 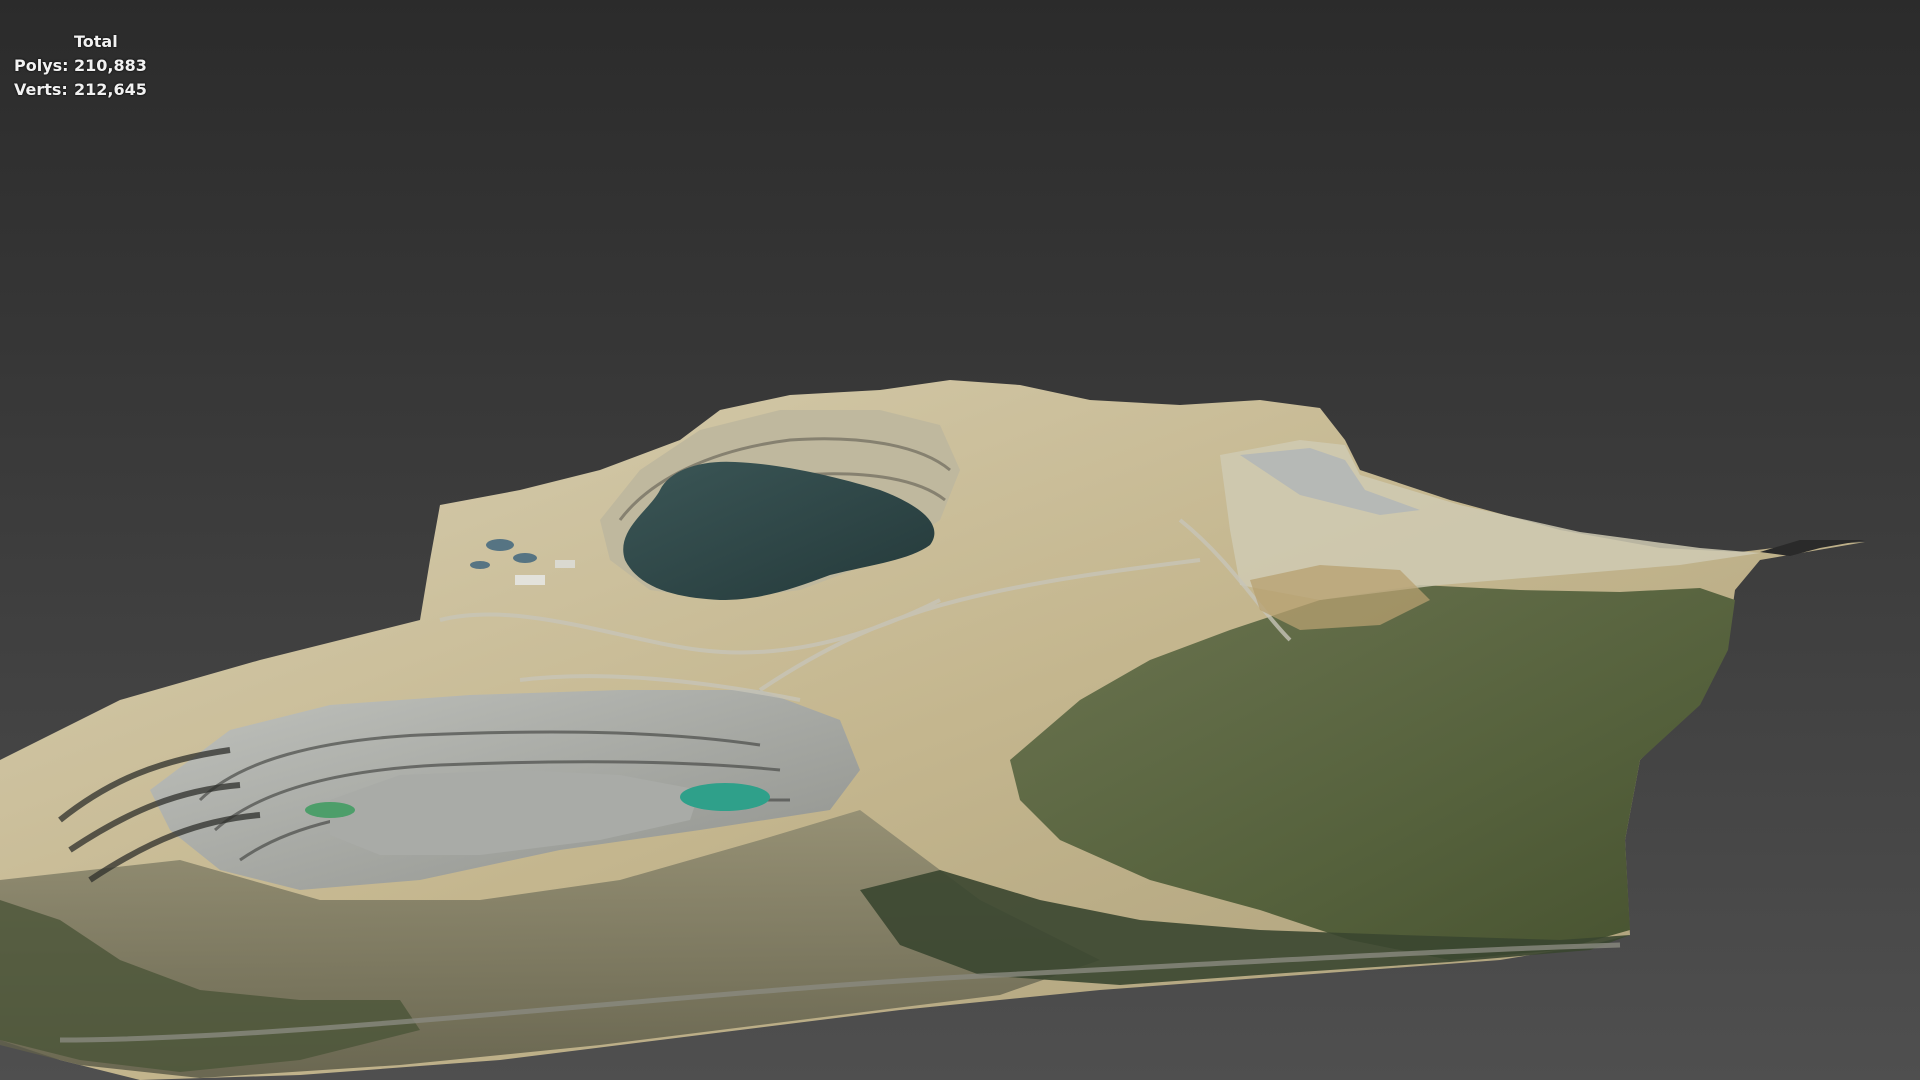 I want to click on pit-pond-green, so click(x=330, y=810).